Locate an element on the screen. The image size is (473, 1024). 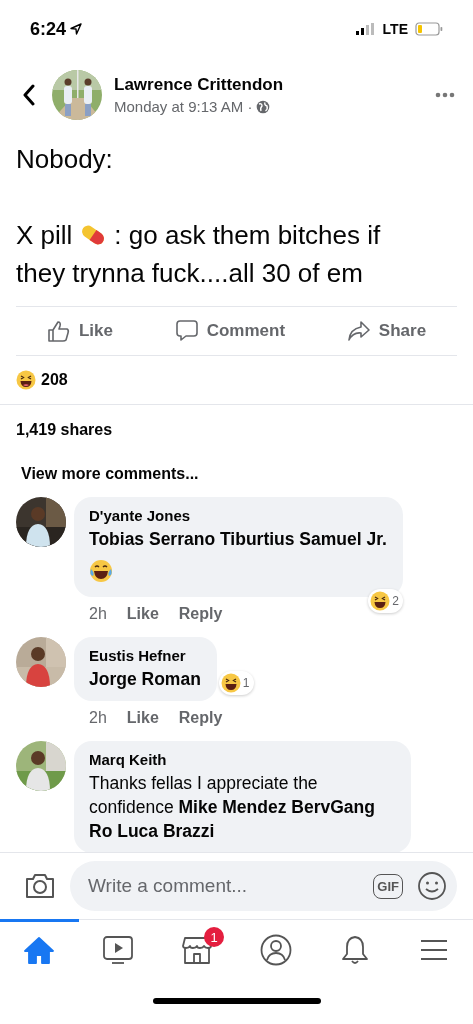
comment-input-field: Write a comment... GIF is located at coordinates (263, 886).